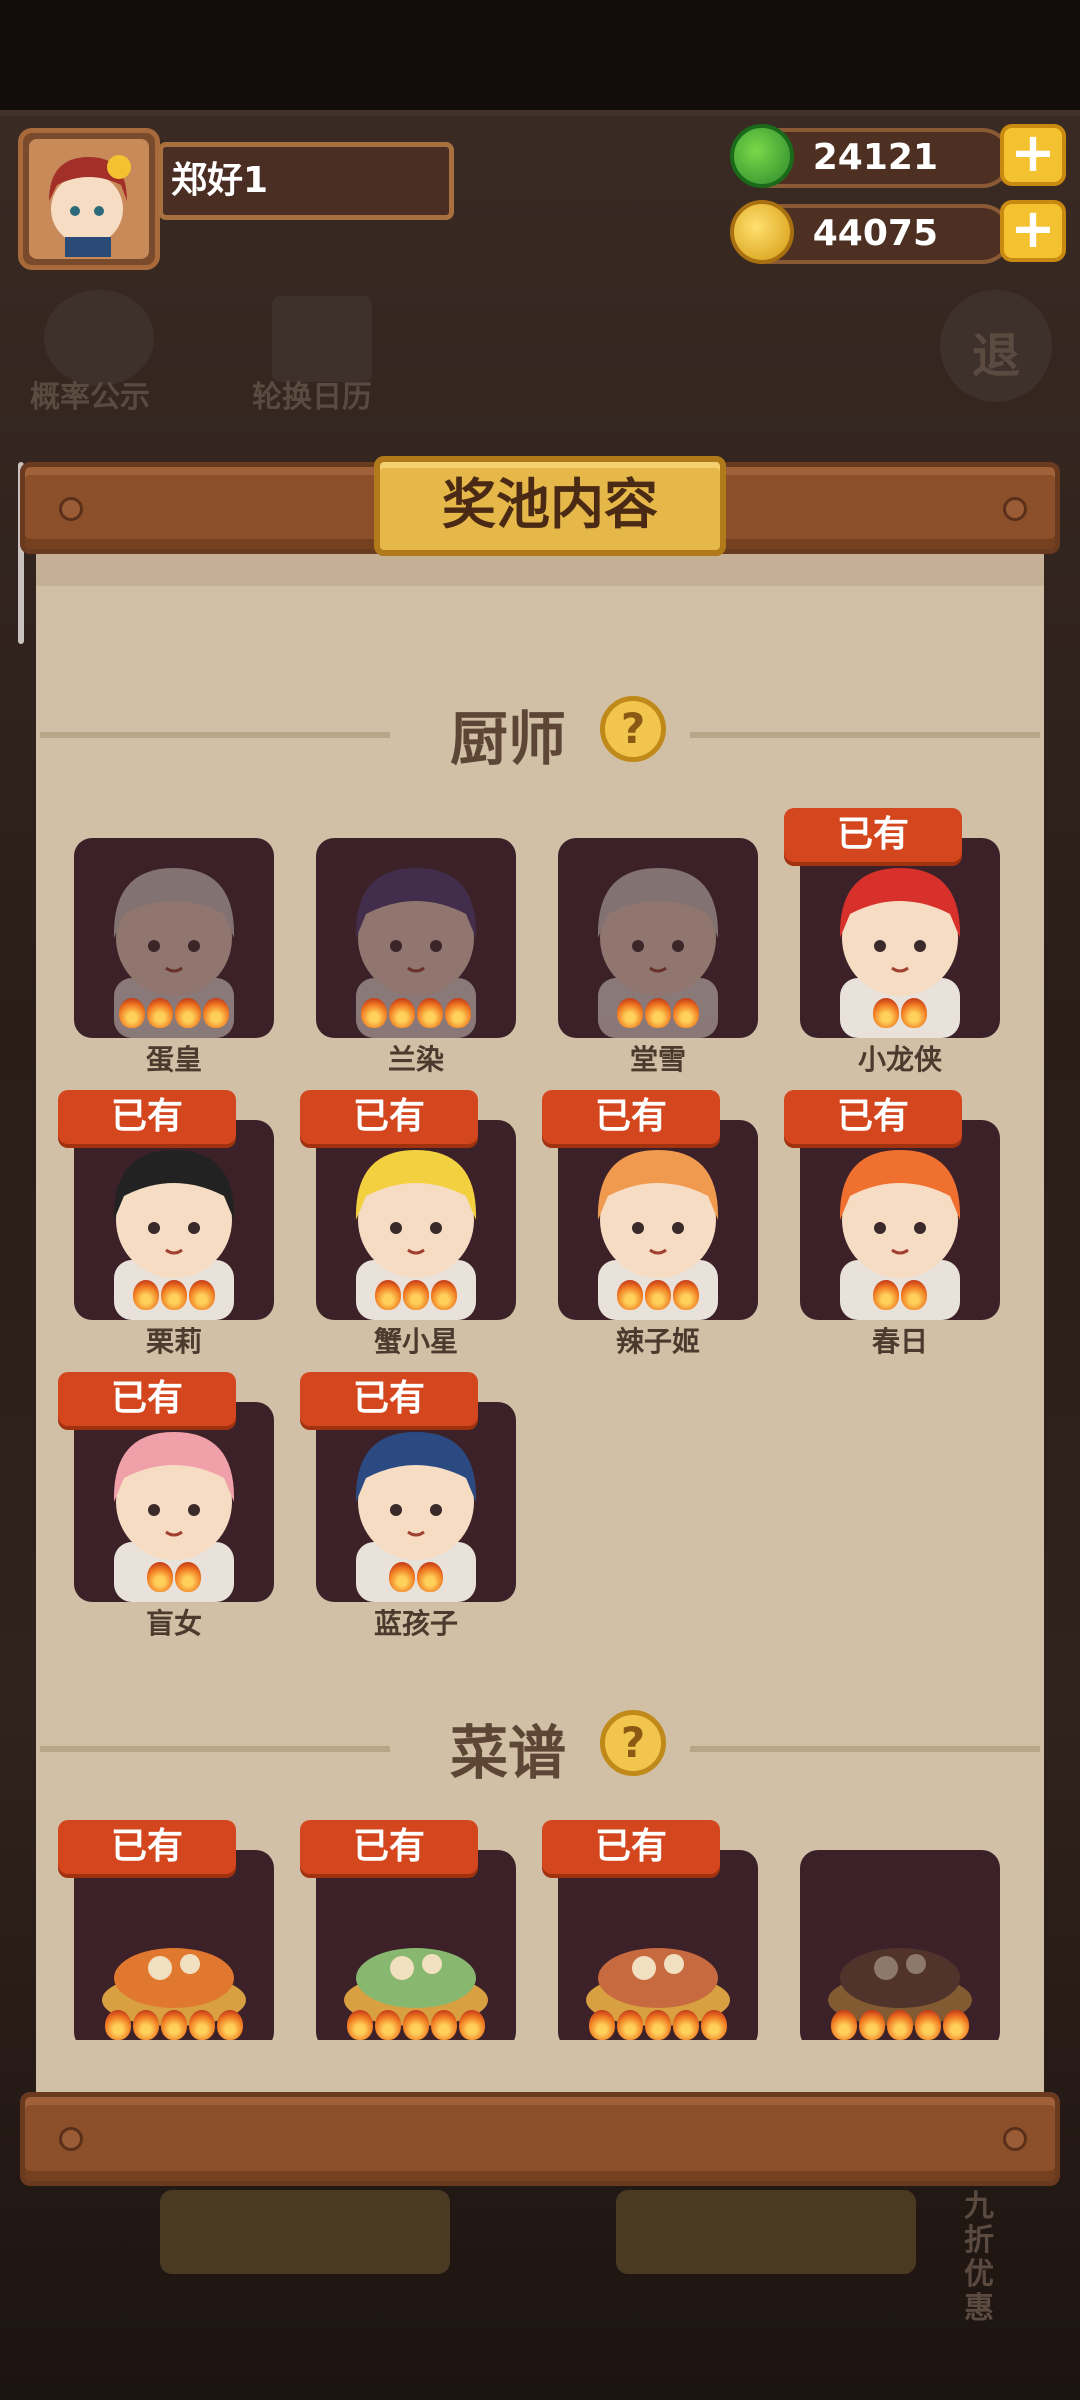 The height and width of the screenshot is (2400, 1080). I want to click on bottom-plank, so click(540, 2139).